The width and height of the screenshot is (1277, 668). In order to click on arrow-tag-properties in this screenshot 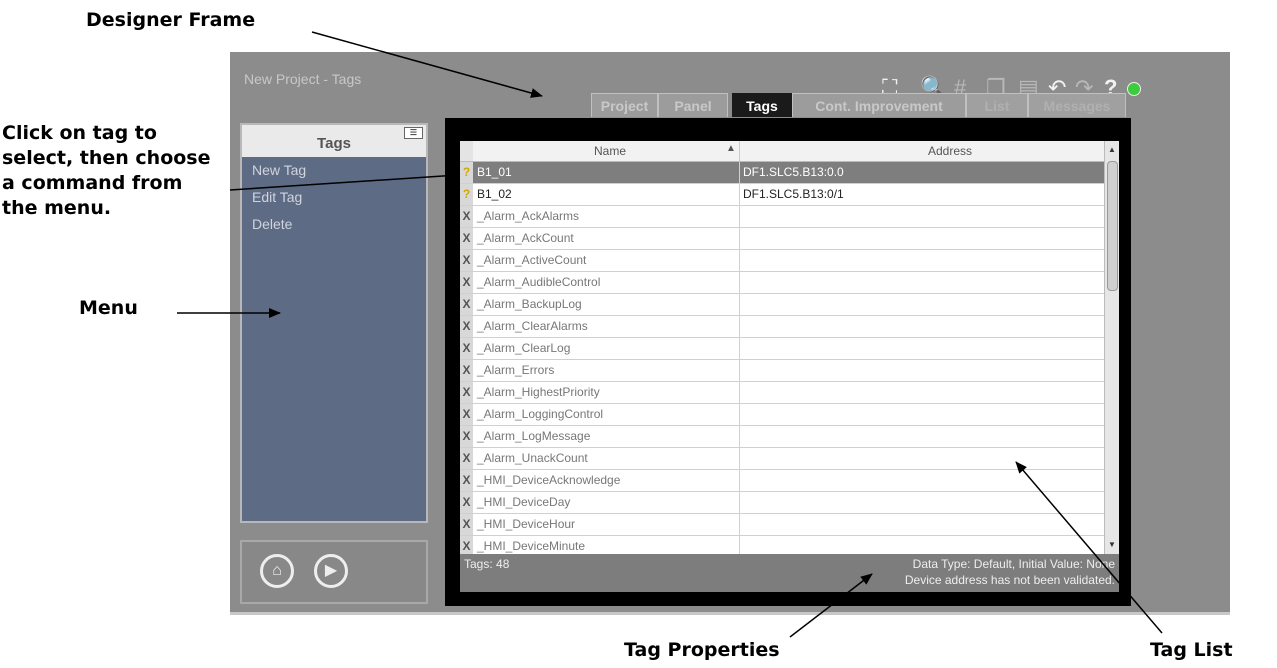, I will do `click(831, 605)`.